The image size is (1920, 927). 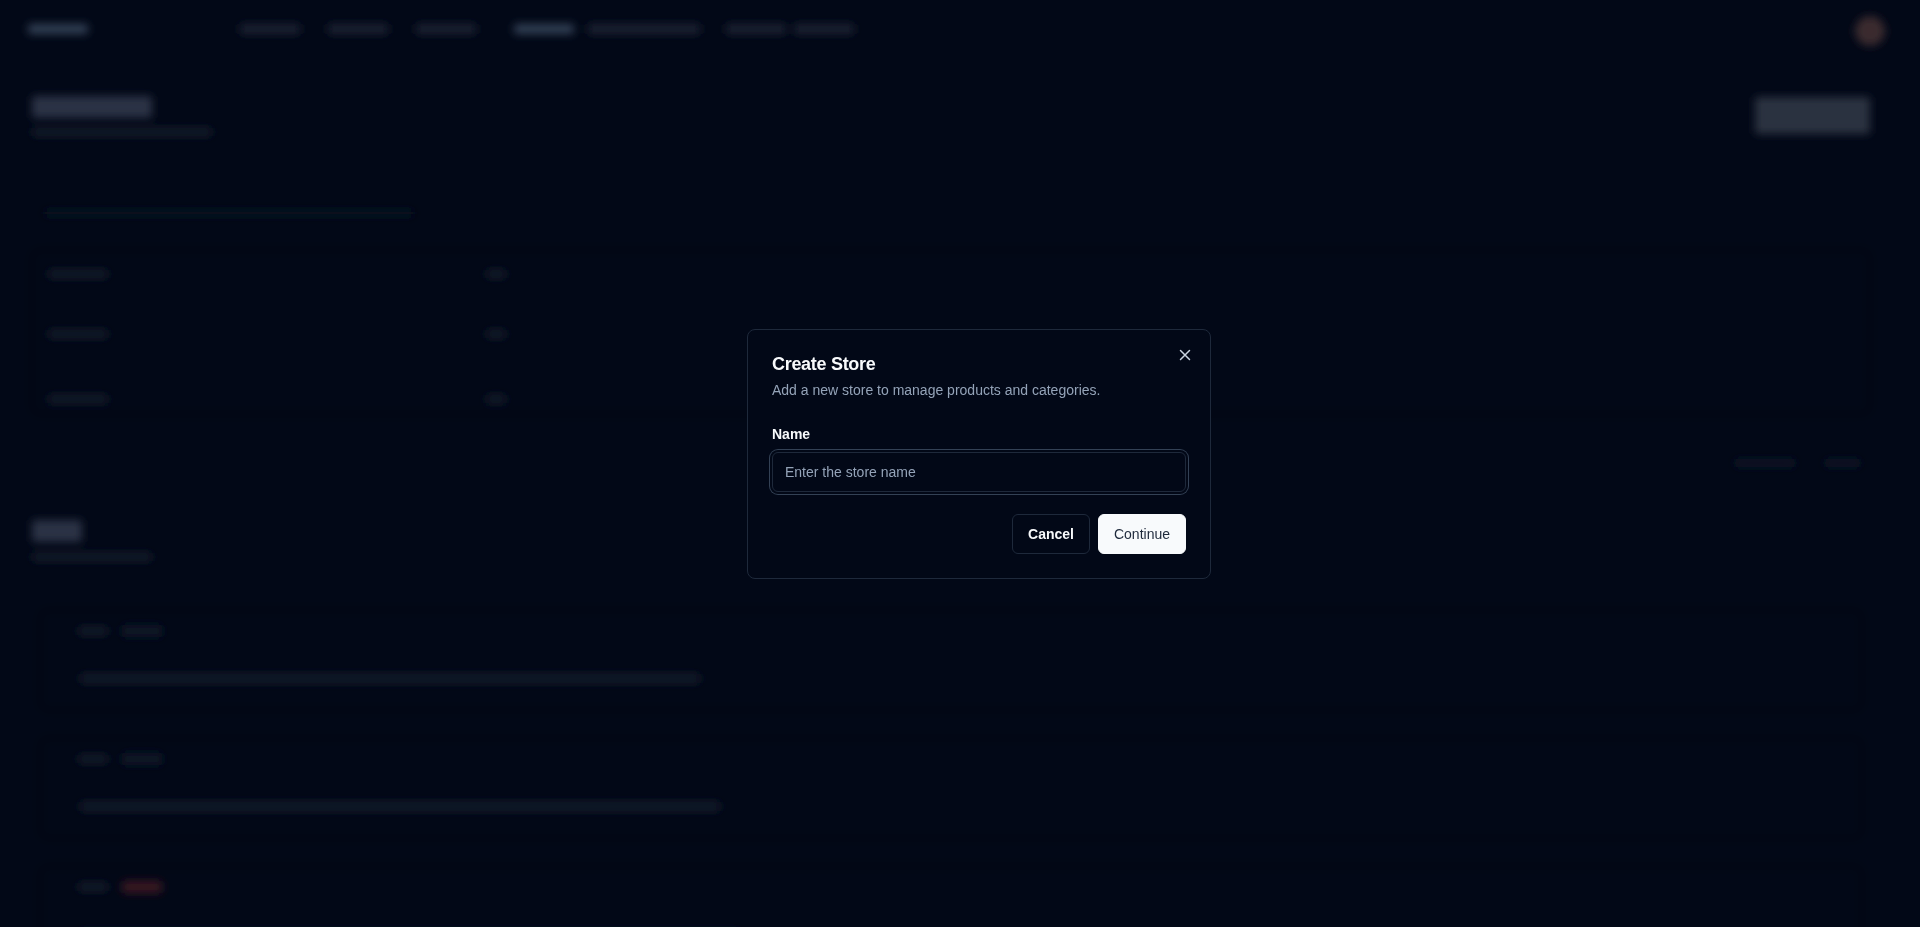 I want to click on name-input: Enter the store name, so click(x=979, y=472).